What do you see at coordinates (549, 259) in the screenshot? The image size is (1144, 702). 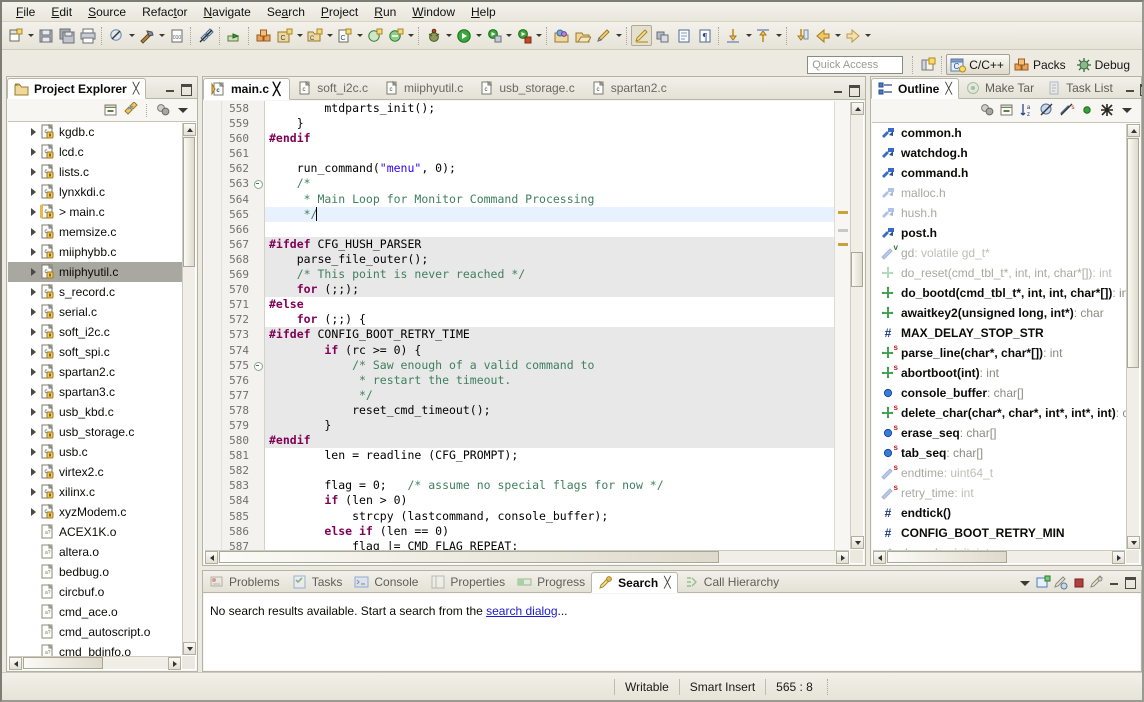 I see `code-text: parse_file_outer();` at bounding box center [549, 259].